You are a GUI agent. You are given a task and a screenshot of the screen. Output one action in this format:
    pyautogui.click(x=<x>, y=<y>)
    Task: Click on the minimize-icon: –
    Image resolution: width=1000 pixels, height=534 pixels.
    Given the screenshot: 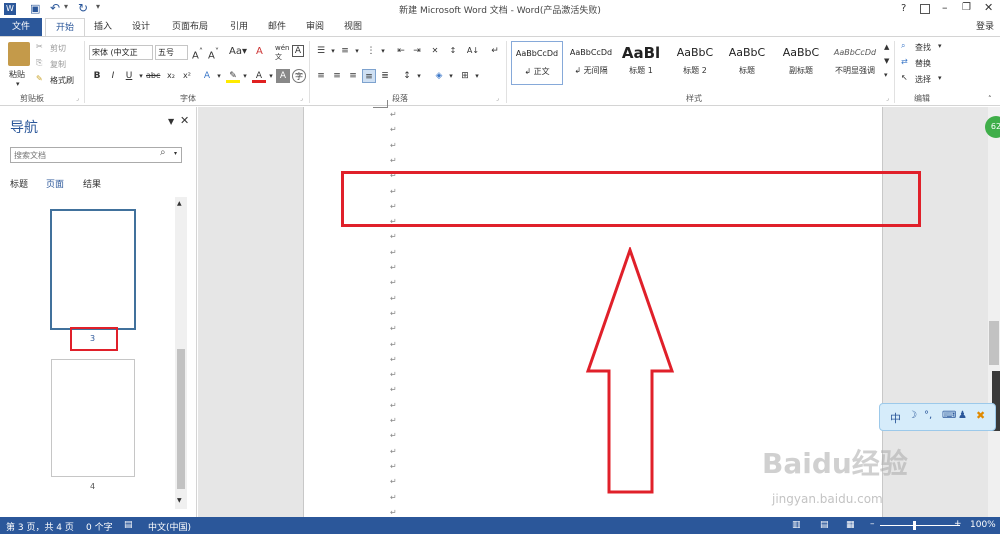 What is the action you would take?
    pyautogui.click(x=945, y=7)
    